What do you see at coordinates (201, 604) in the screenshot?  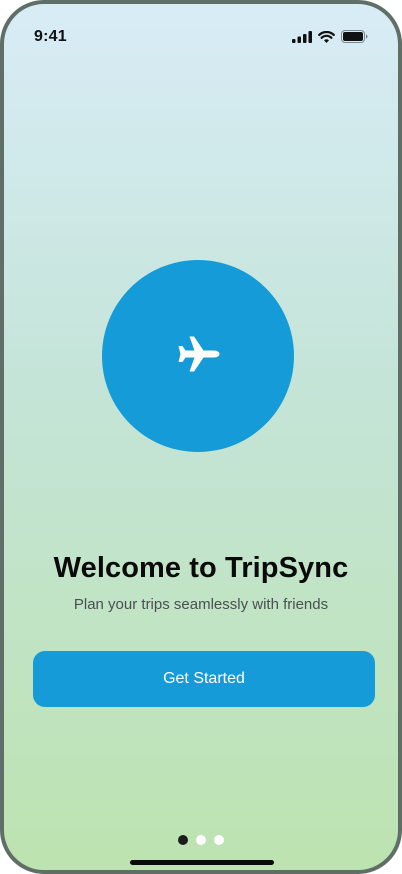 I see `welcome-subtitle: Plan your trips seamlessly with friends` at bounding box center [201, 604].